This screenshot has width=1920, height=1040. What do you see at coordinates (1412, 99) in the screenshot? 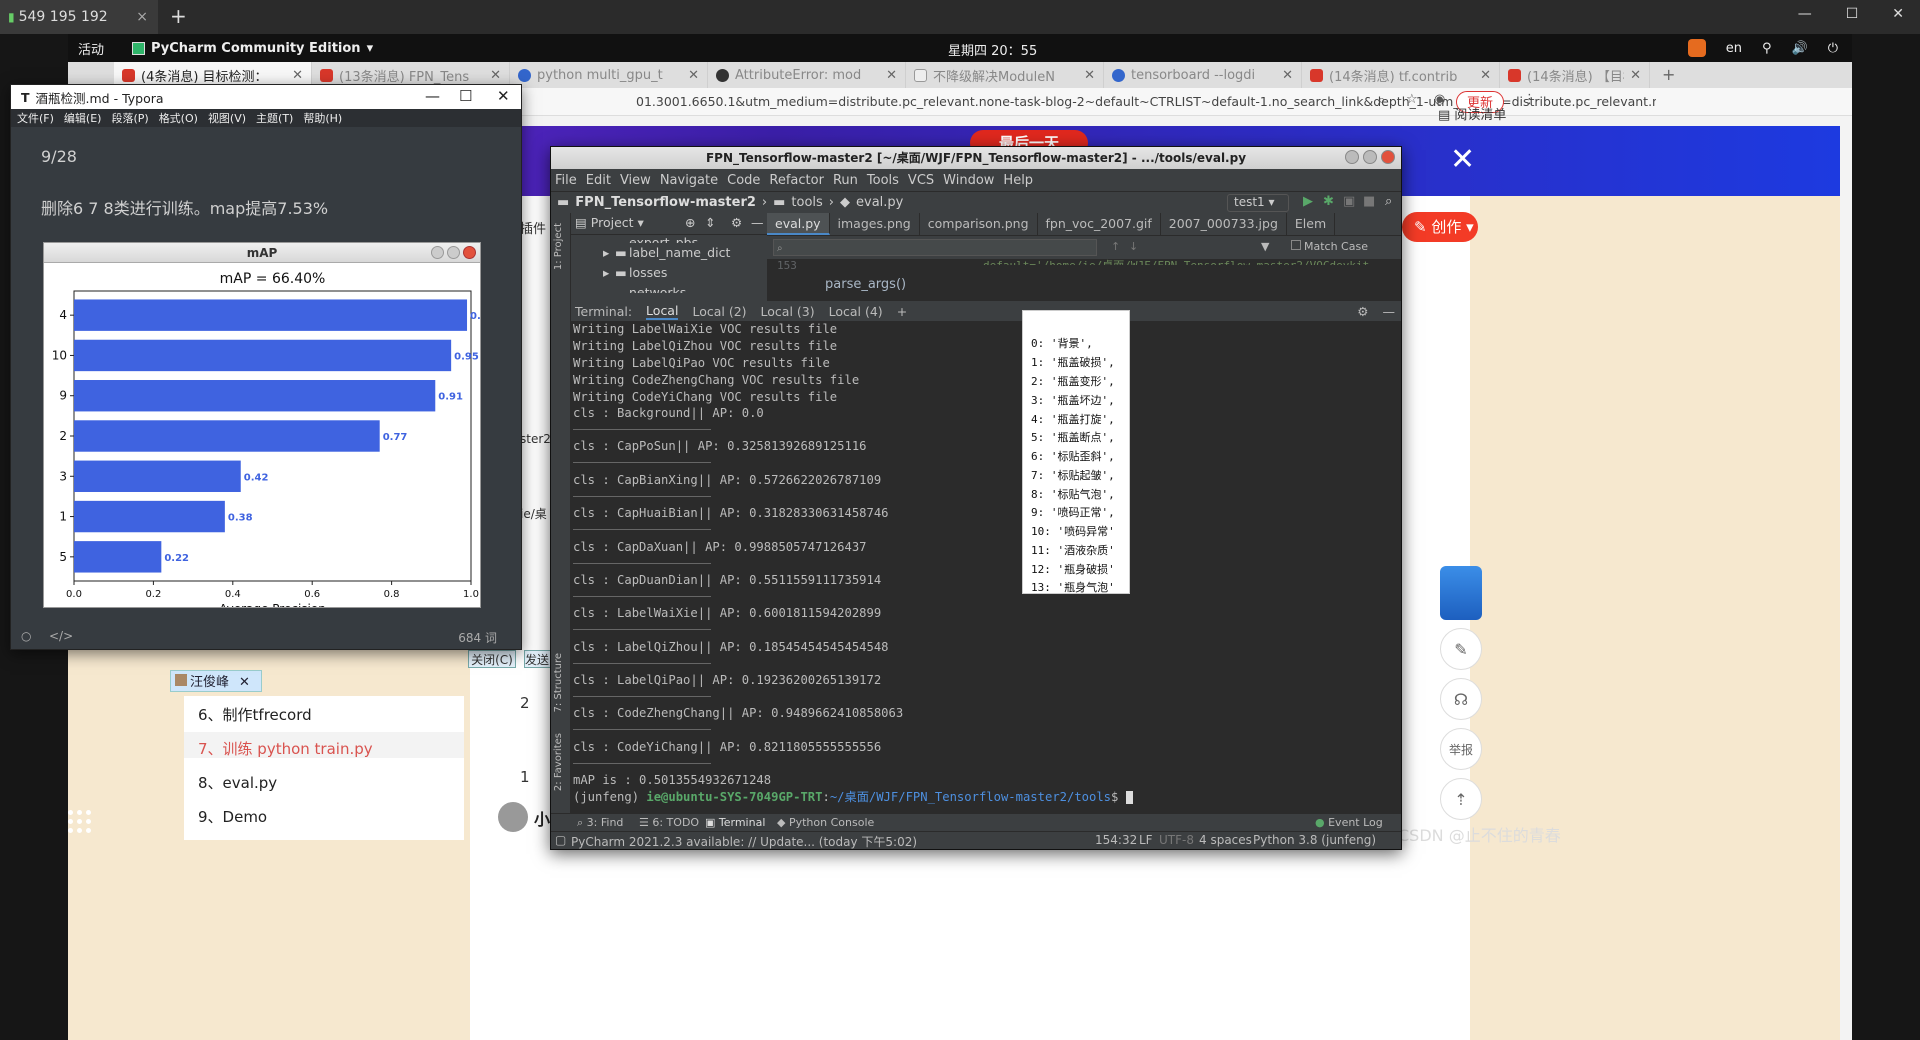
I see `bookmark-star-icon: ☆` at bounding box center [1412, 99].